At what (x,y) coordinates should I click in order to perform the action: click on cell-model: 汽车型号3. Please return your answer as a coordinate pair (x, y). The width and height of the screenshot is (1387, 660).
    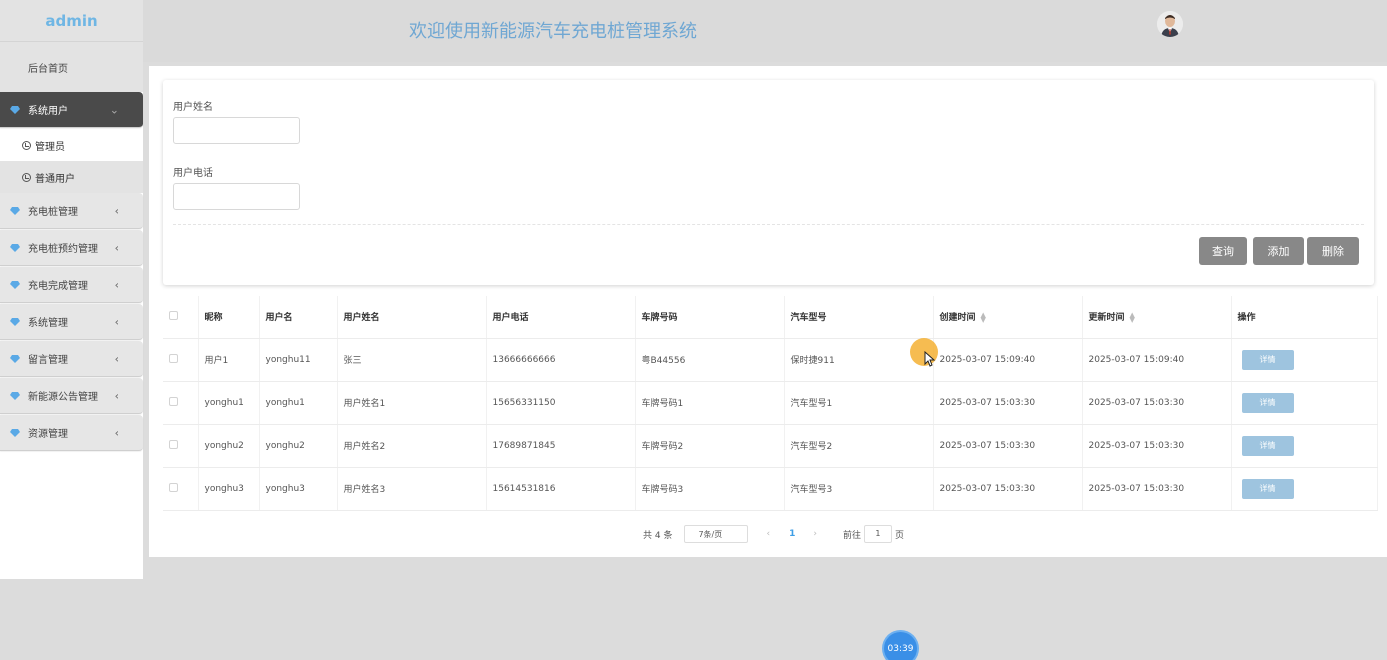
    Looking at the image, I should click on (859, 489).